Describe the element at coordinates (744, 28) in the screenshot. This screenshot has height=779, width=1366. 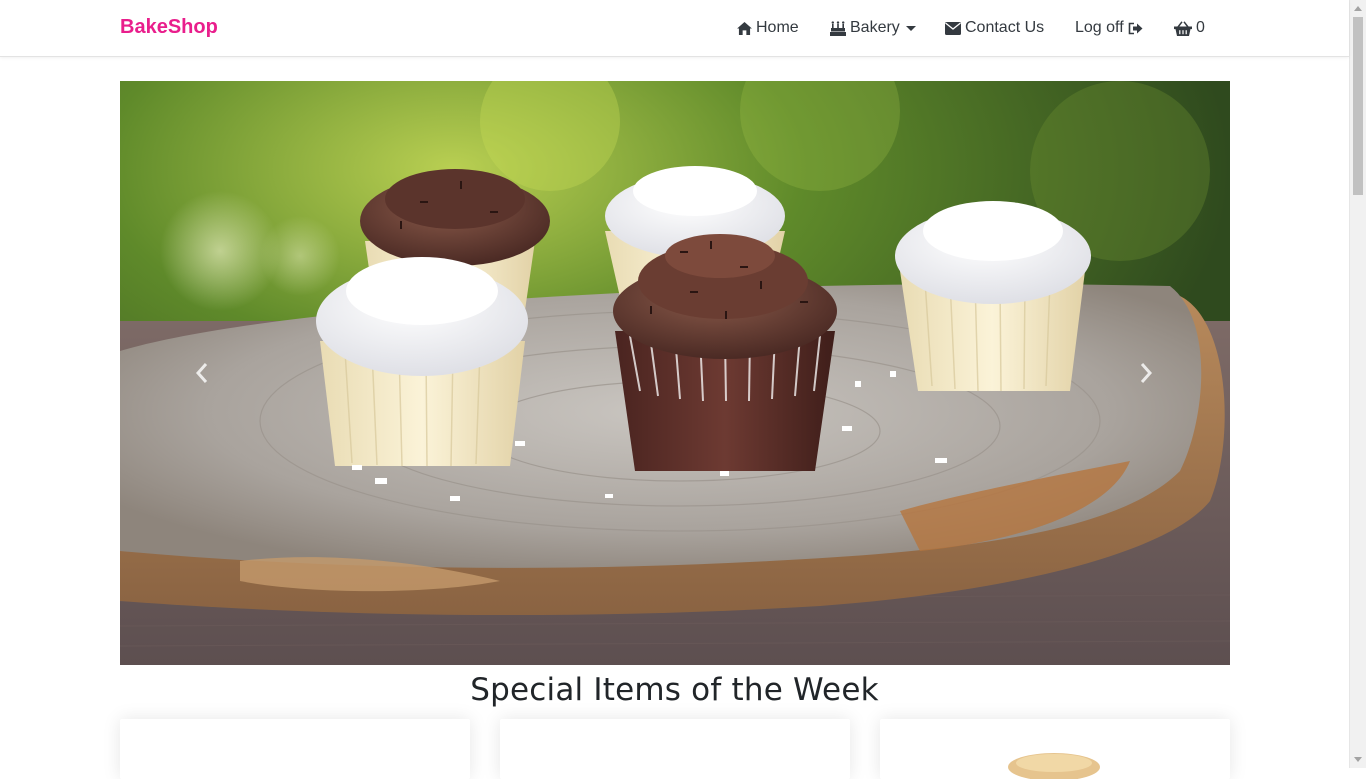
I see `home-icon` at that location.